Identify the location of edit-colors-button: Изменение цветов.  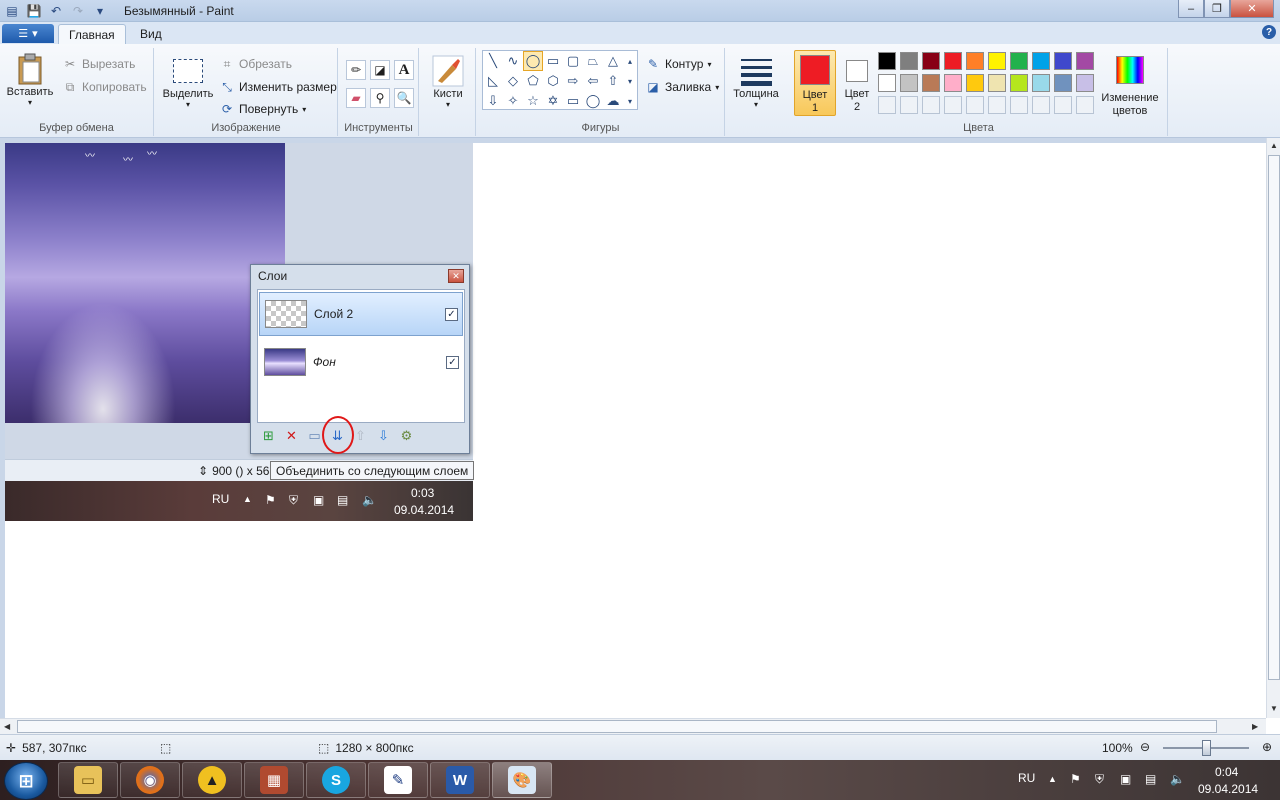
(1130, 83).